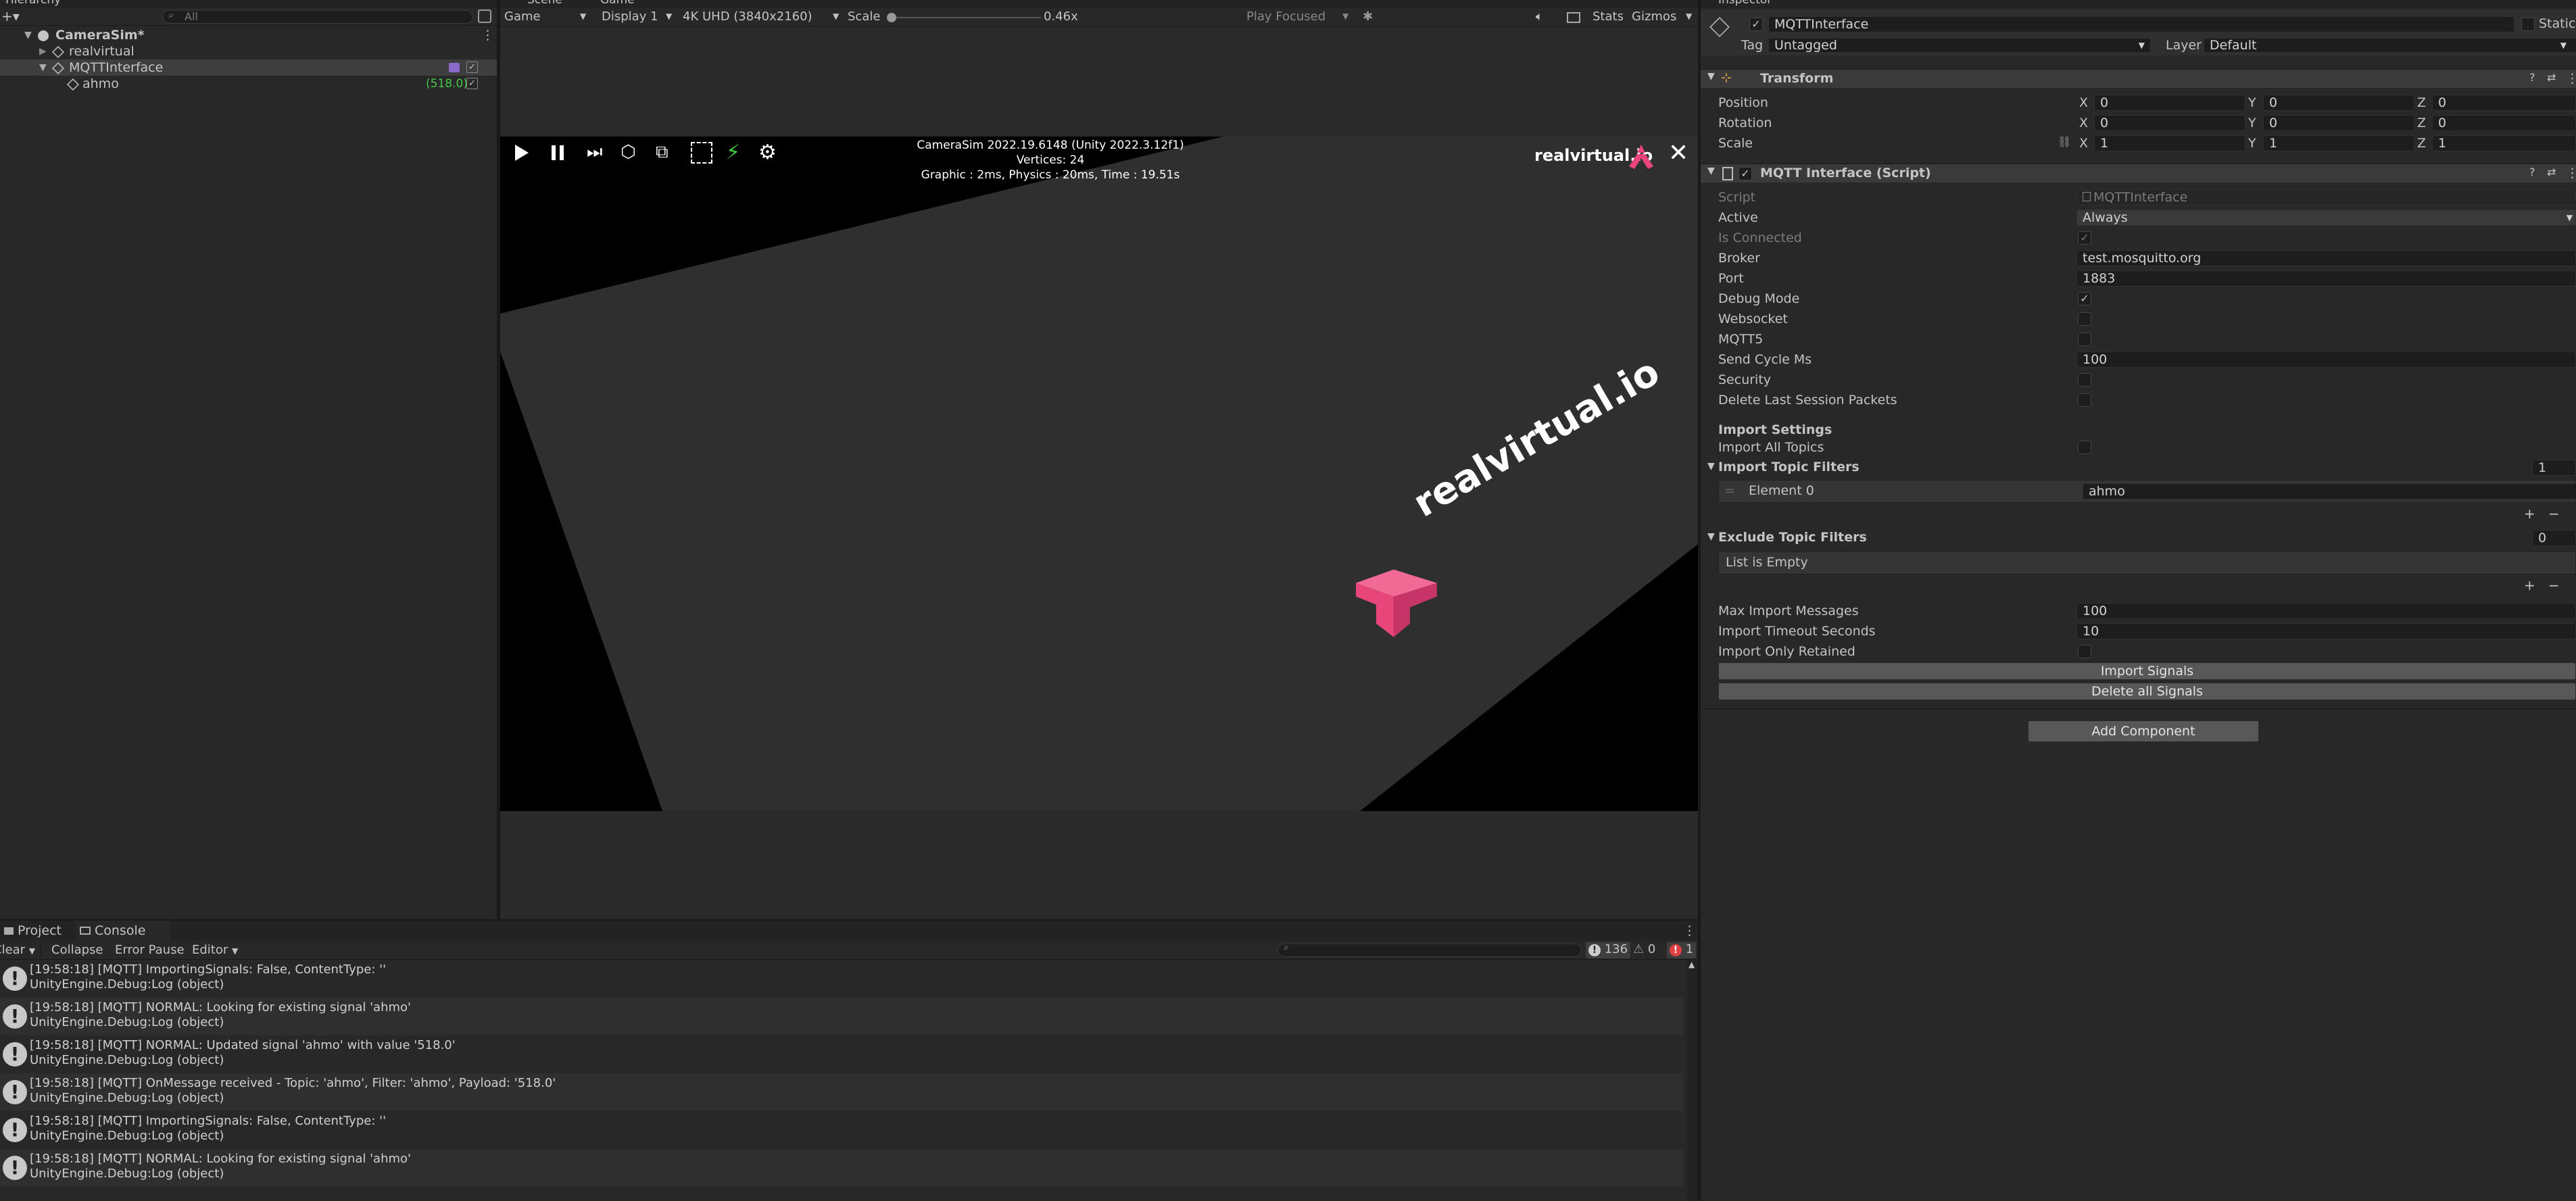 The height and width of the screenshot is (1201, 2576). What do you see at coordinates (2169, 143) in the screenshot?
I see `scale-x-field: 1` at bounding box center [2169, 143].